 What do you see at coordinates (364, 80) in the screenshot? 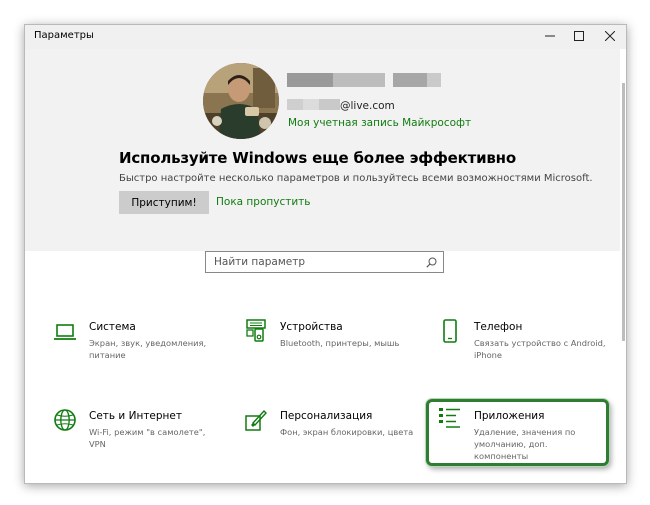
I see `user-name-blurred` at bounding box center [364, 80].